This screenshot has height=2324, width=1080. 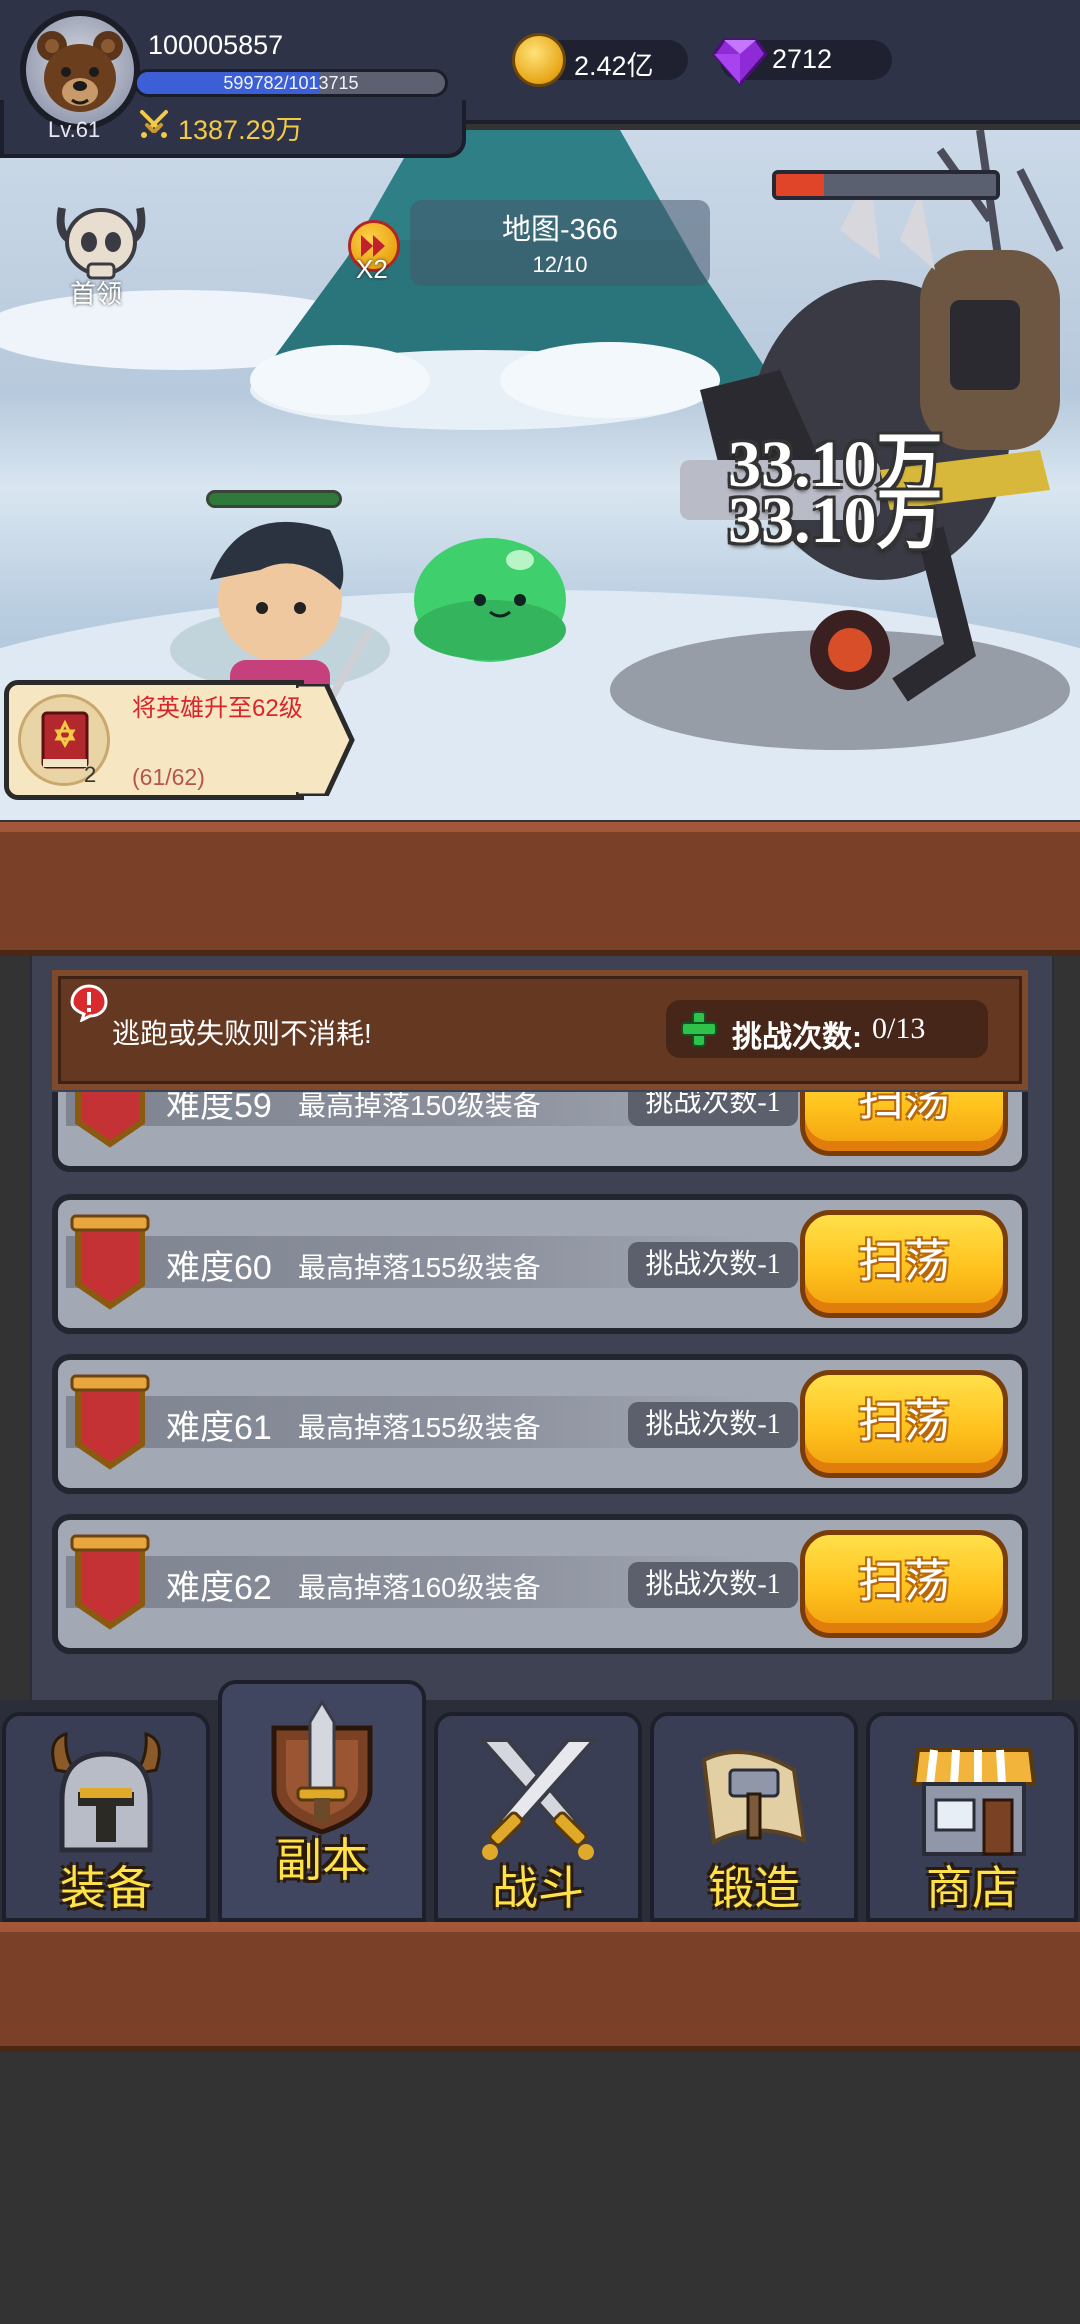 What do you see at coordinates (240, 130) in the screenshot?
I see `combat-power: 1387.29万` at bounding box center [240, 130].